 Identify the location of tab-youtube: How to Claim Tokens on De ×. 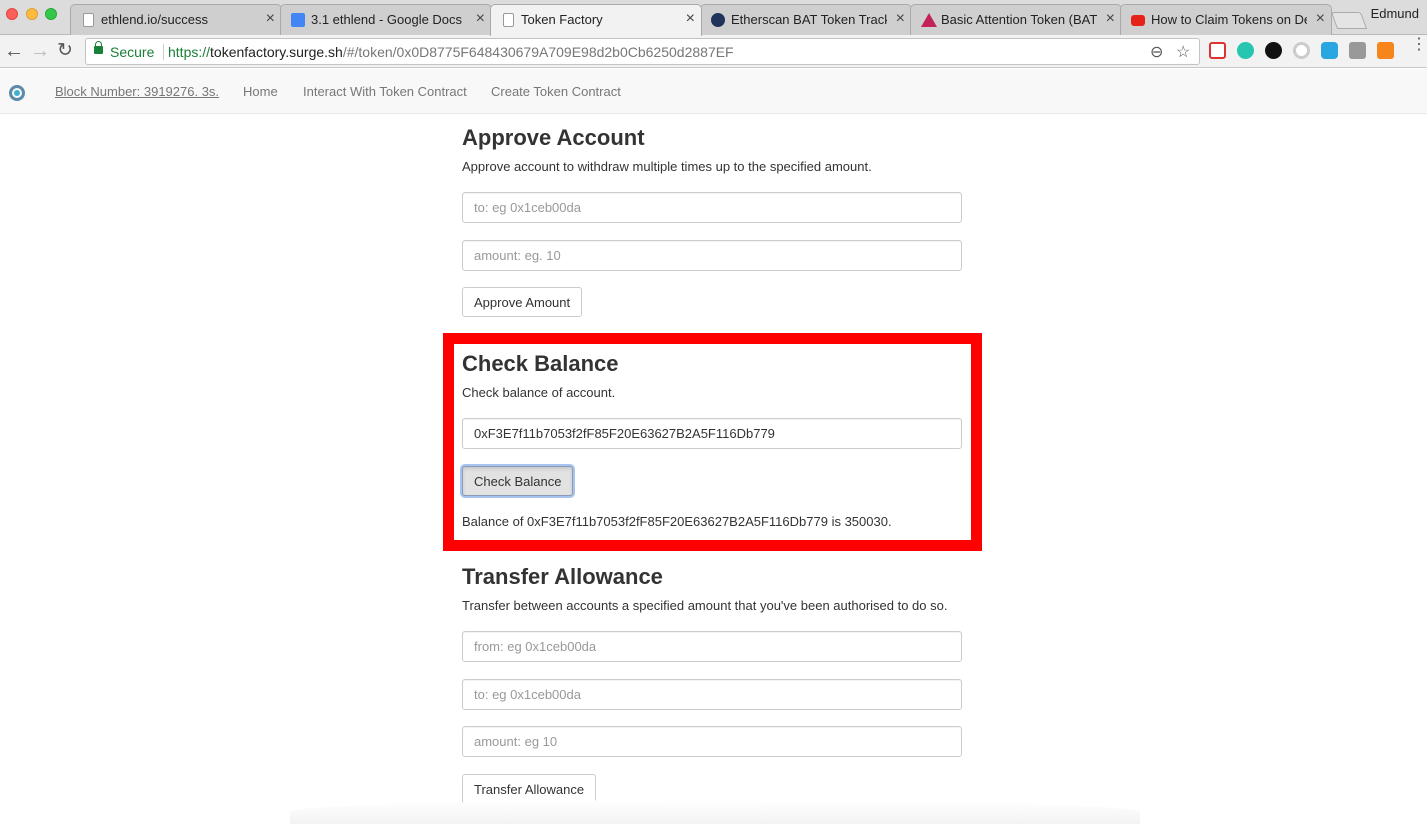
(1226, 19).